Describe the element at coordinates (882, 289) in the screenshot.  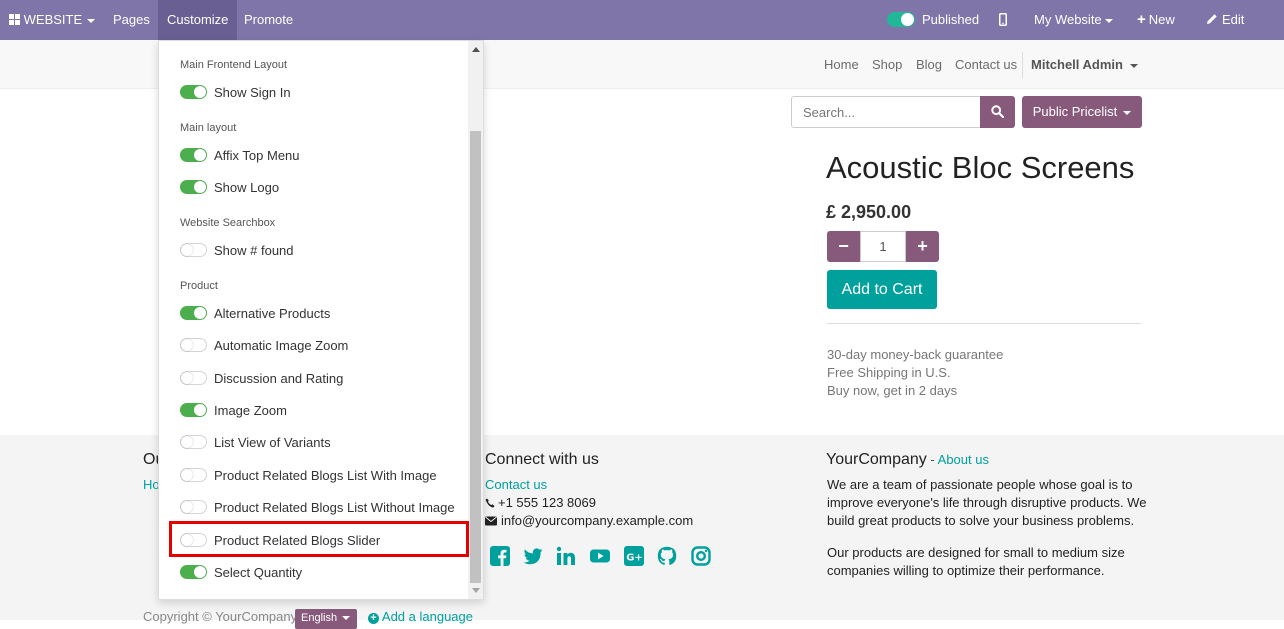
I see `add-to-cart-button: Add to Cart` at that location.